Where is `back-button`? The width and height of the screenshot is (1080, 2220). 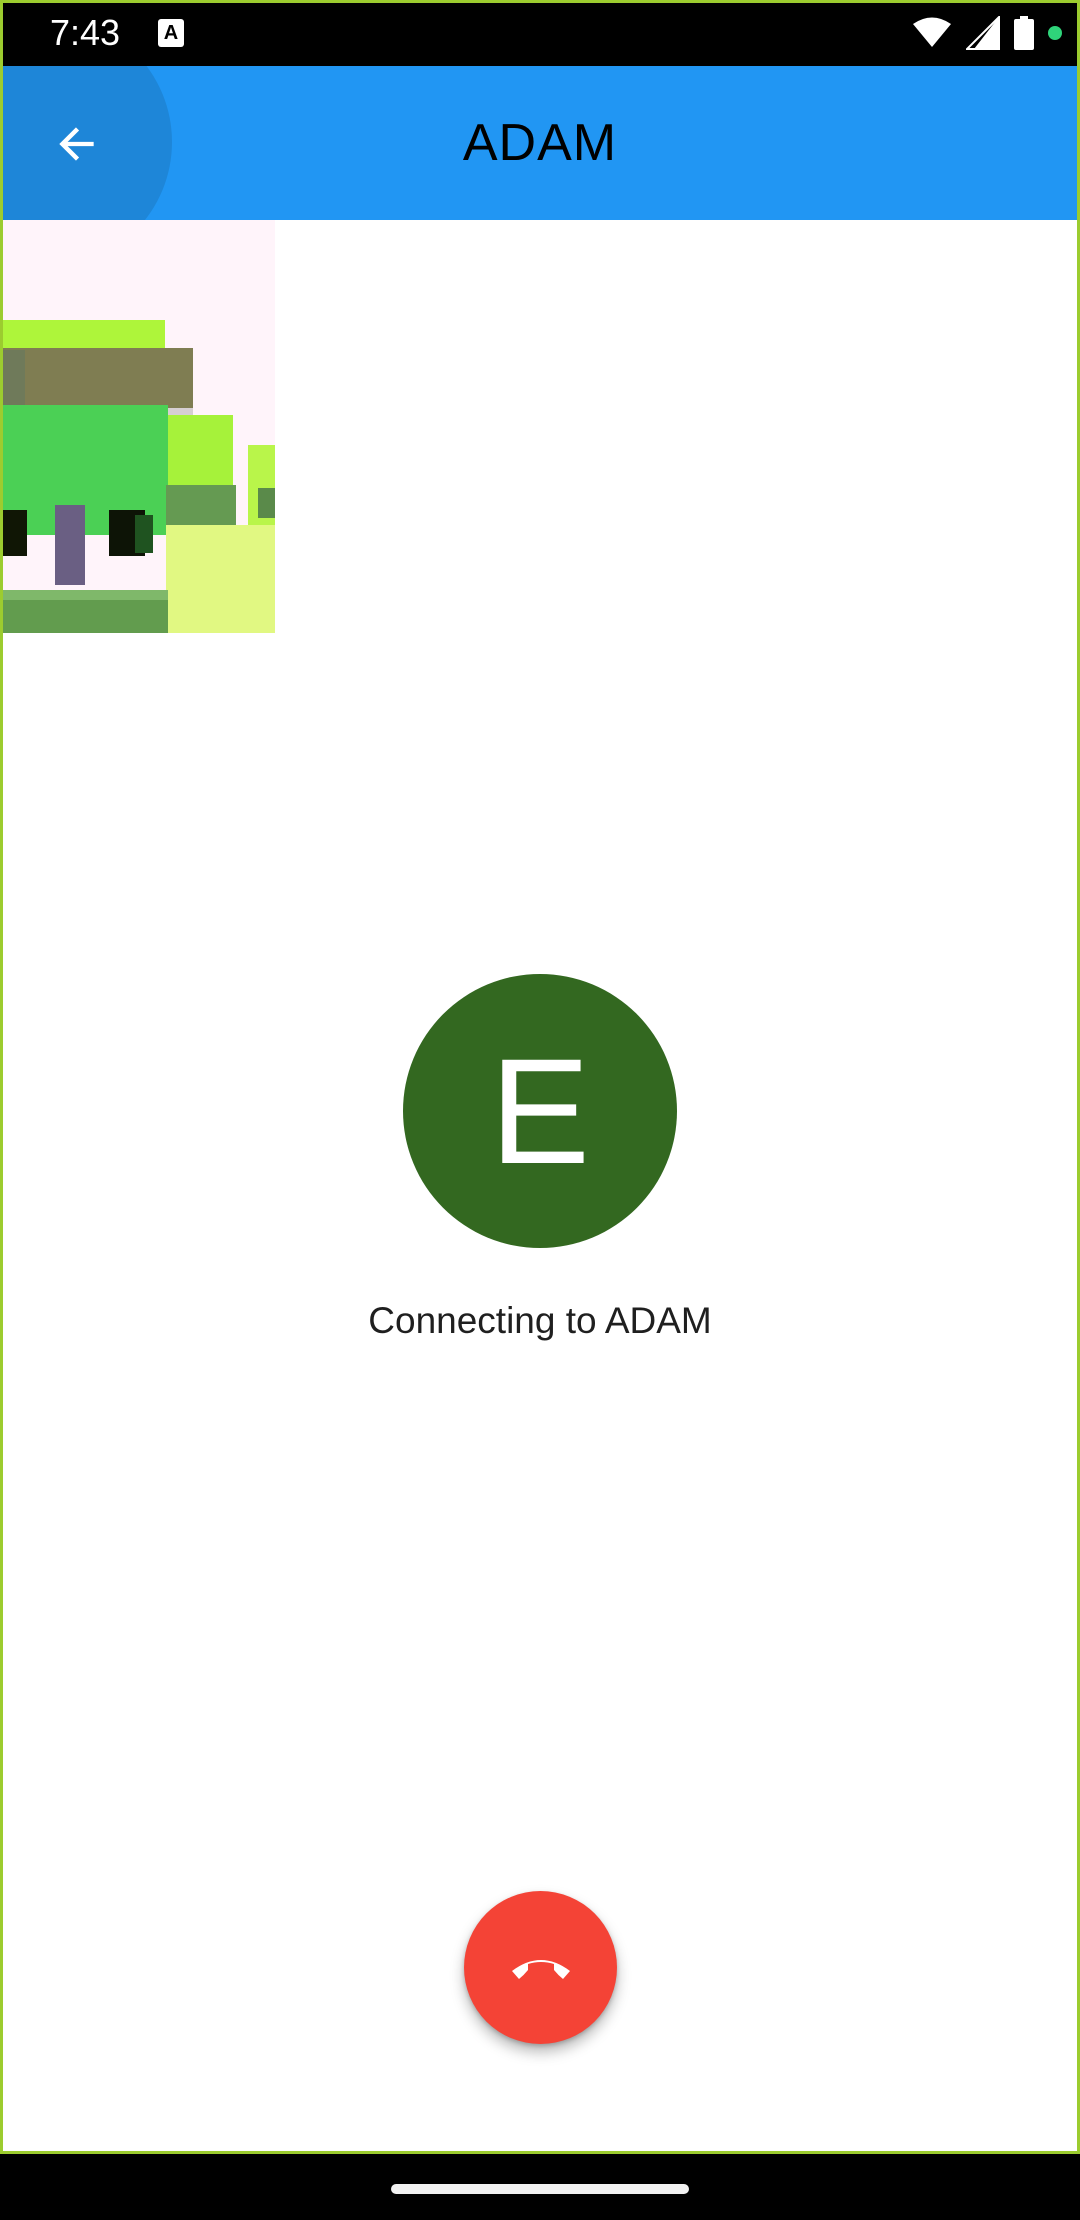 back-button is located at coordinates (86, 143).